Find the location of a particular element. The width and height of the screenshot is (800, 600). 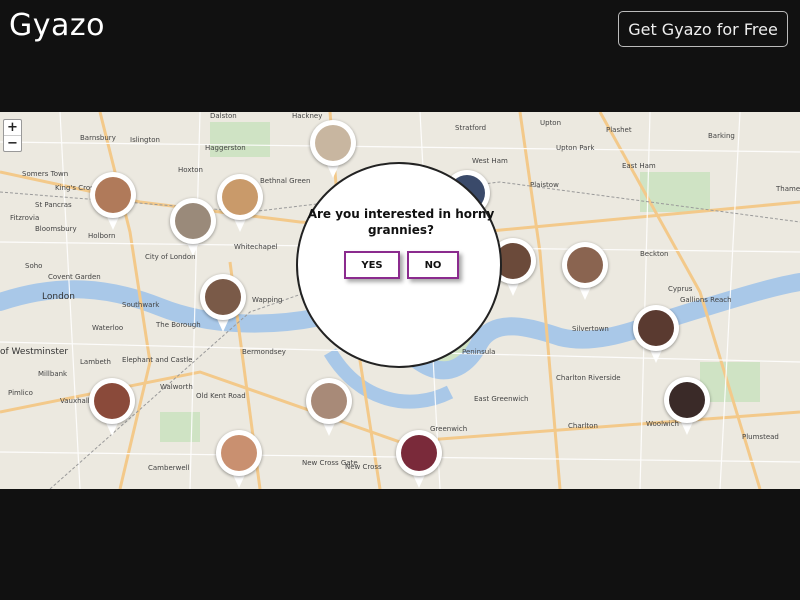

map-label: Hackney is located at coordinates (307, 116).